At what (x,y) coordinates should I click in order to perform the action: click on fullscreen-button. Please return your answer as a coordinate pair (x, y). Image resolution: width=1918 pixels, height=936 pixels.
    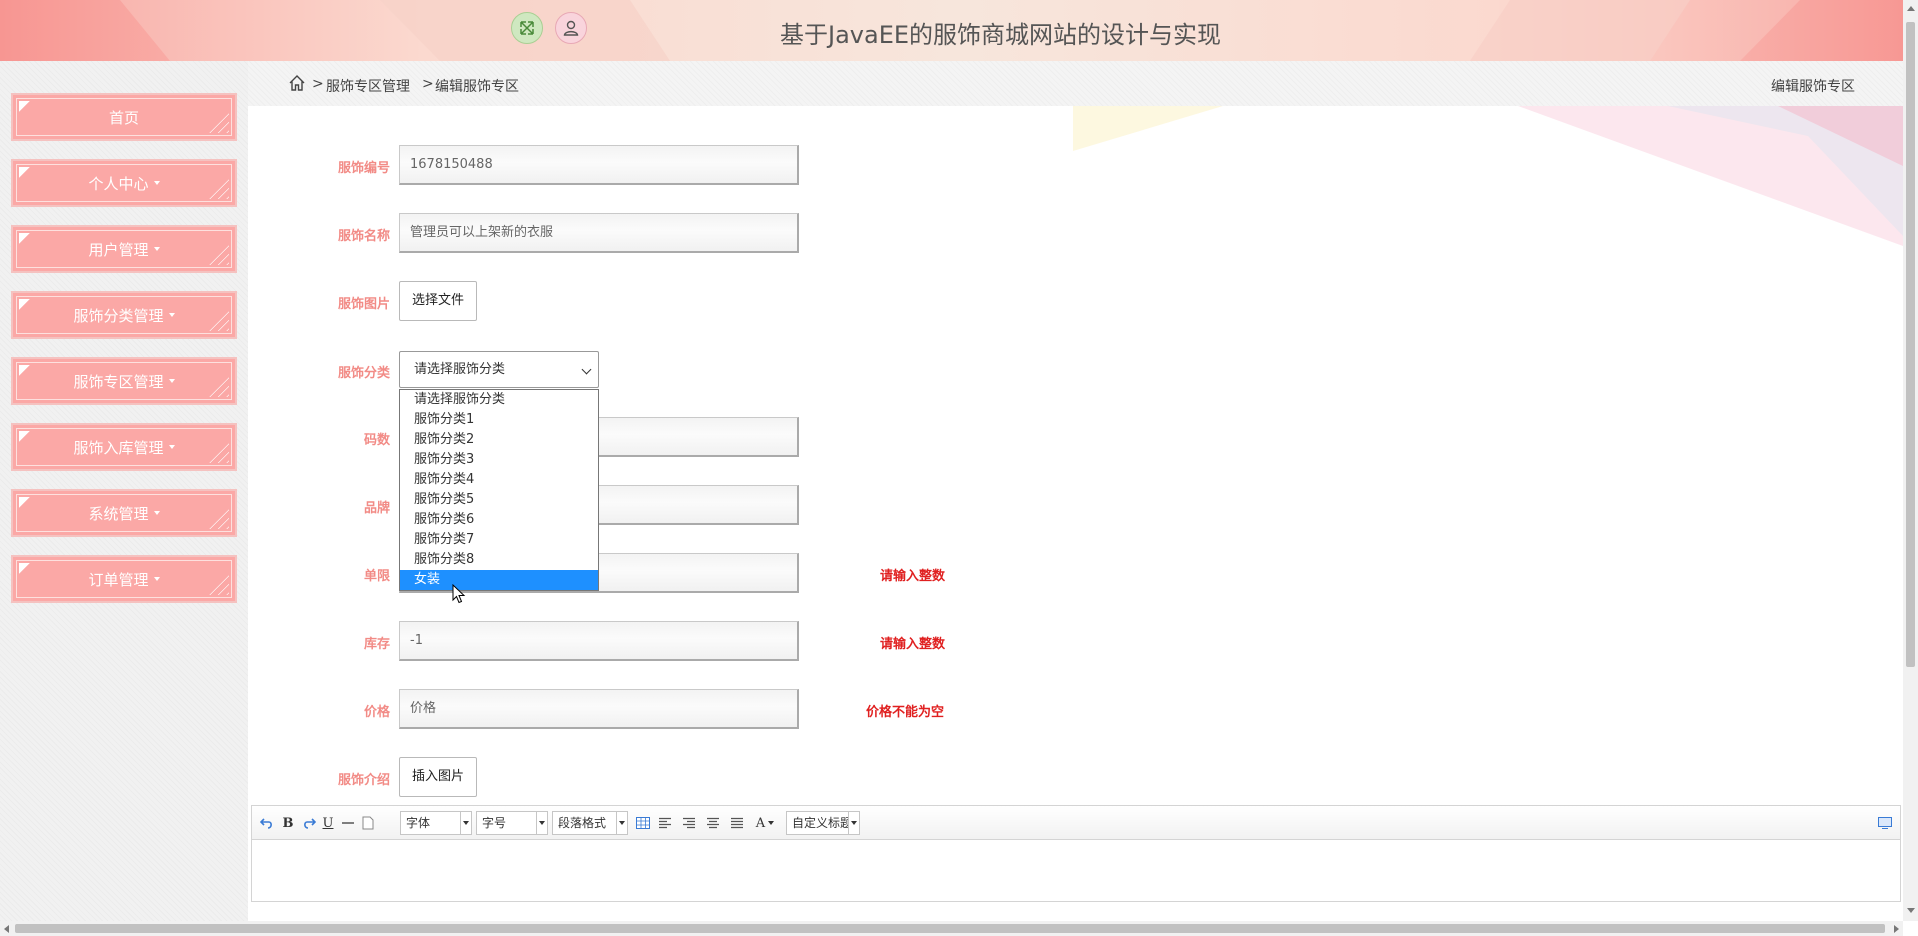
    Looking at the image, I should click on (527, 28).